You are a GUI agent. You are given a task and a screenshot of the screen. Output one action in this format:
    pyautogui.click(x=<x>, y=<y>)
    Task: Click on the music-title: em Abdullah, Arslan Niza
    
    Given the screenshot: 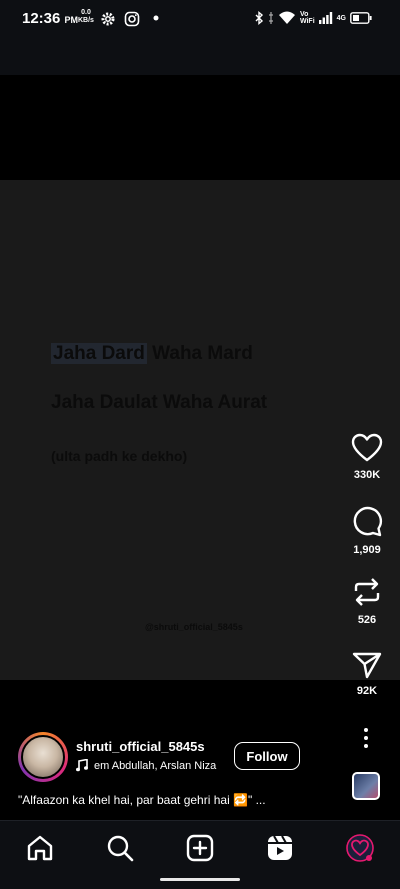 What is the action you would take?
    pyautogui.click(x=155, y=765)
    